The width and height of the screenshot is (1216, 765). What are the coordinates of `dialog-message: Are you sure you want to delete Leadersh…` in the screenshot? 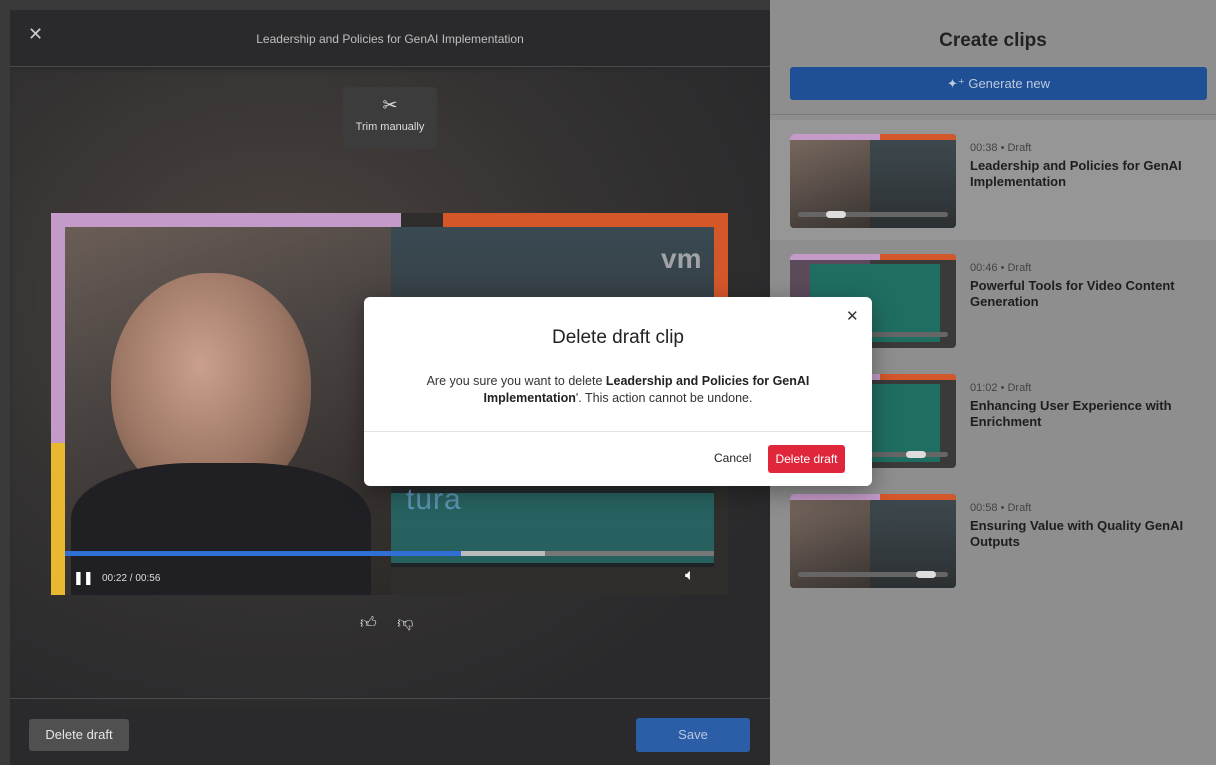 It's located at (618, 390).